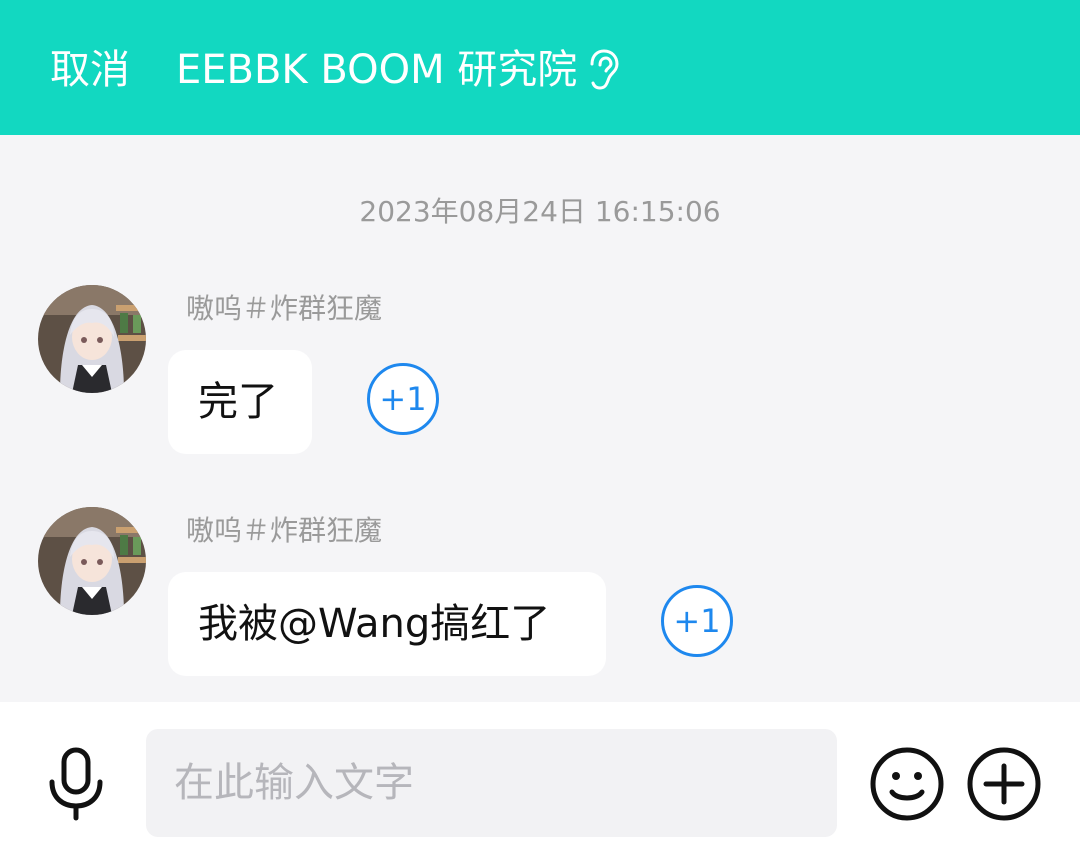 The width and height of the screenshot is (1080, 864). I want to click on cancel-button: 取消, so click(90, 70).